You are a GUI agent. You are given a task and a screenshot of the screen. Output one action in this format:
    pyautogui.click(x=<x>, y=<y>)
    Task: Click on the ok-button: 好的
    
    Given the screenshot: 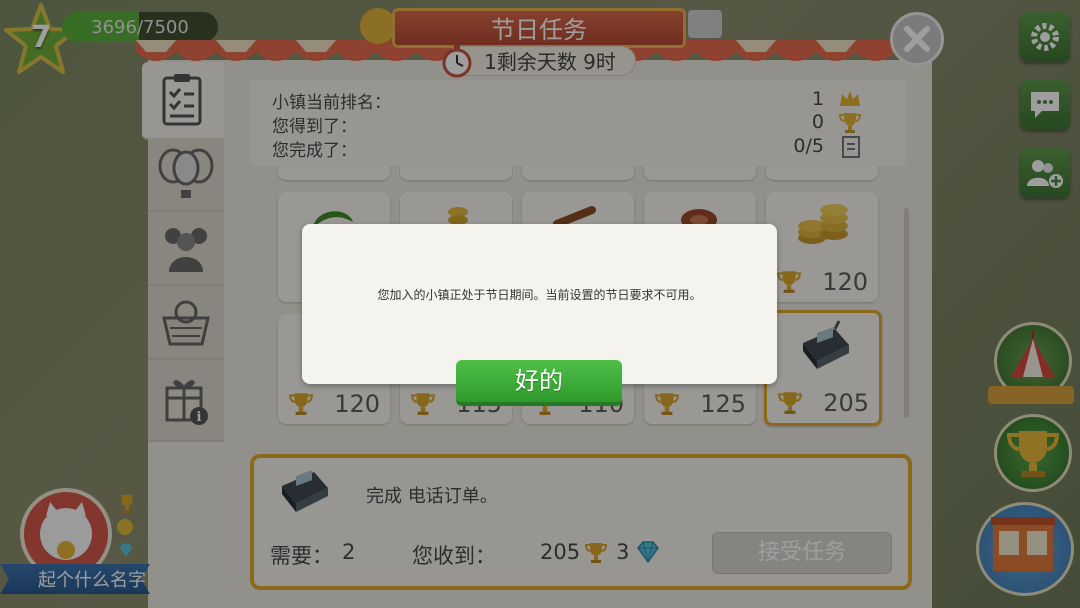 What is the action you would take?
    pyautogui.click(x=539, y=383)
    